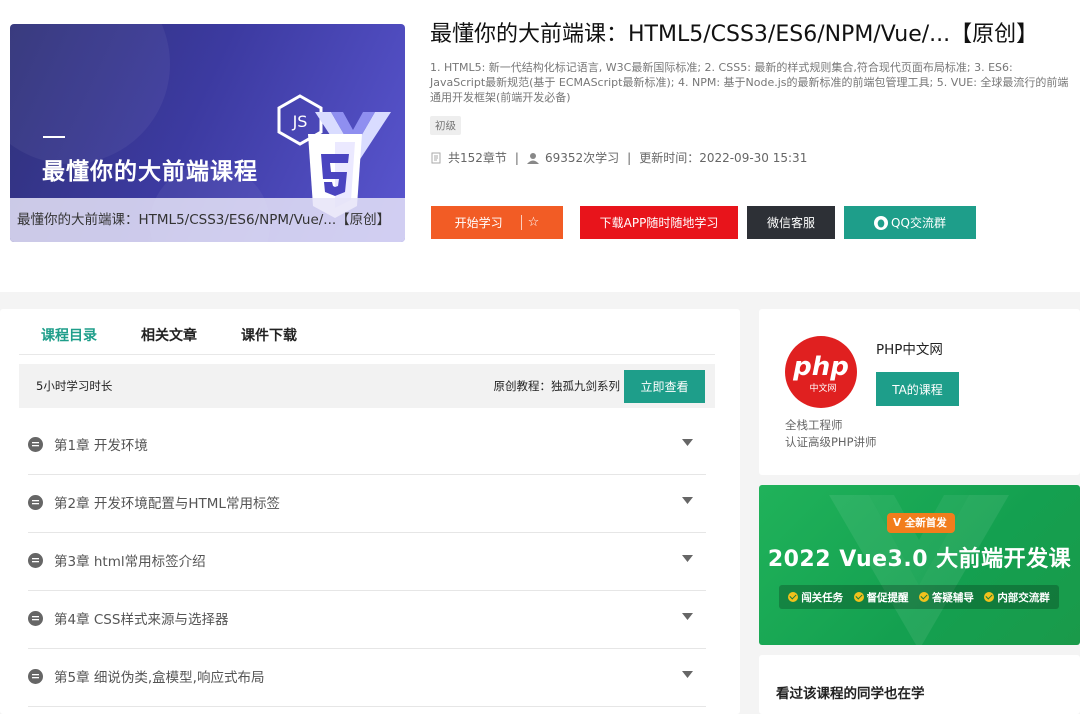 This screenshot has height=714, width=1080. What do you see at coordinates (822, 388) in the screenshot?
I see `logo-subtext: 中文网` at bounding box center [822, 388].